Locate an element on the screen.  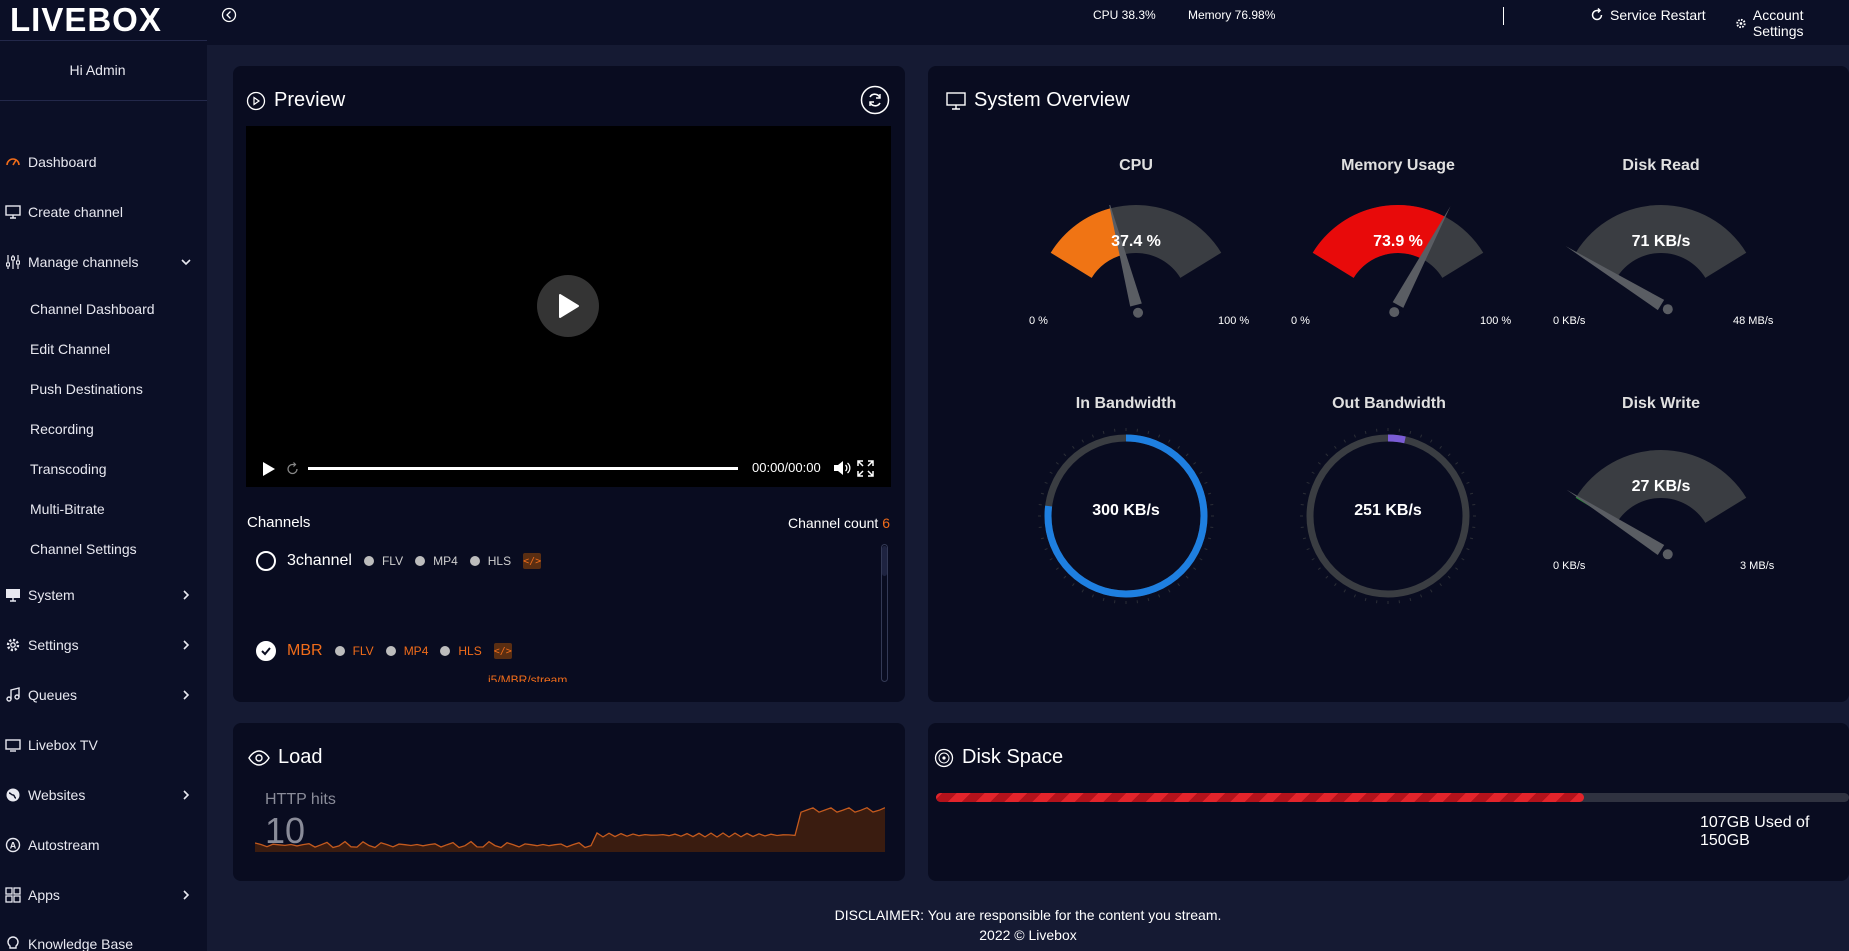
ring-label-in-bandwidth: In Bandwidth is located at coordinates (1126, 404).